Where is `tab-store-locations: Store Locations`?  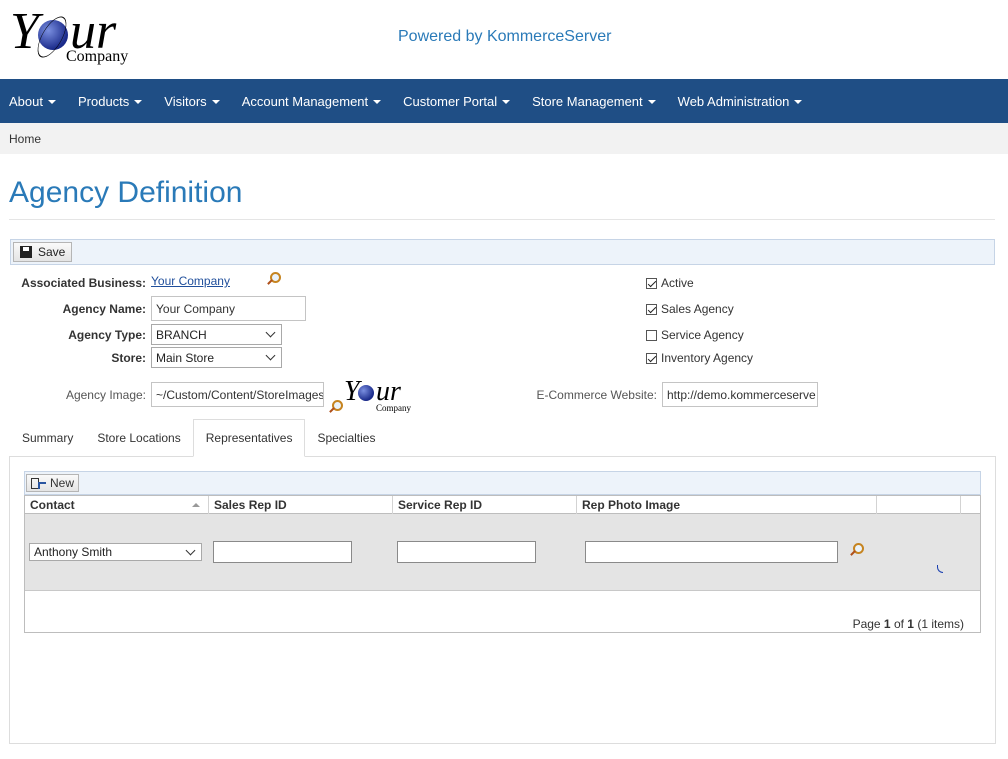
tab-store-locations: Store Locations is located at coordinates (138, 438).